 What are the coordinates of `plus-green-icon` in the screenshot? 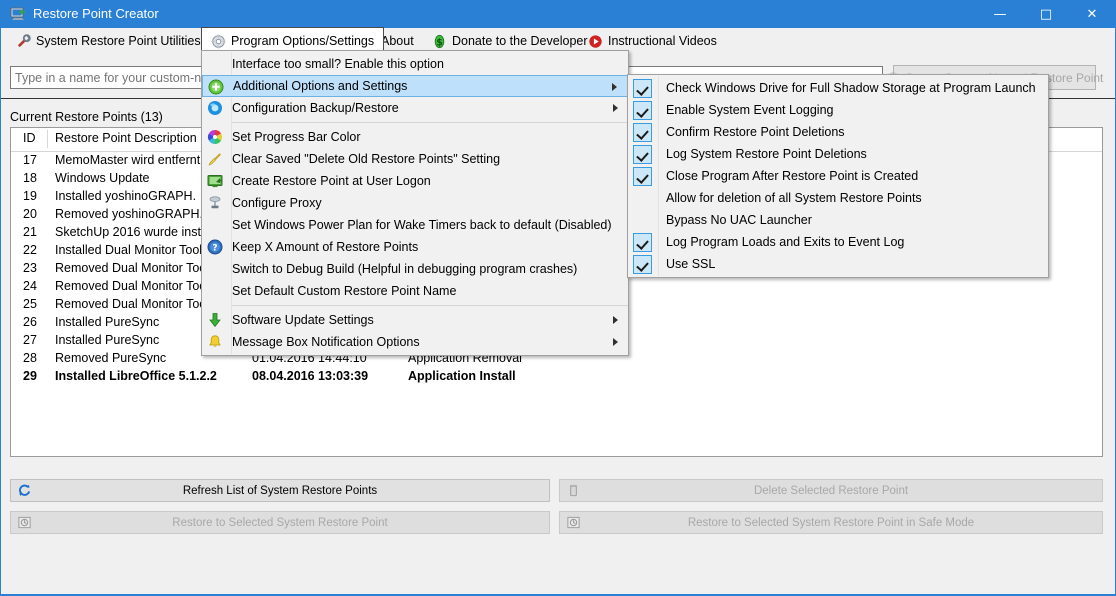 It's located at (216, 87).